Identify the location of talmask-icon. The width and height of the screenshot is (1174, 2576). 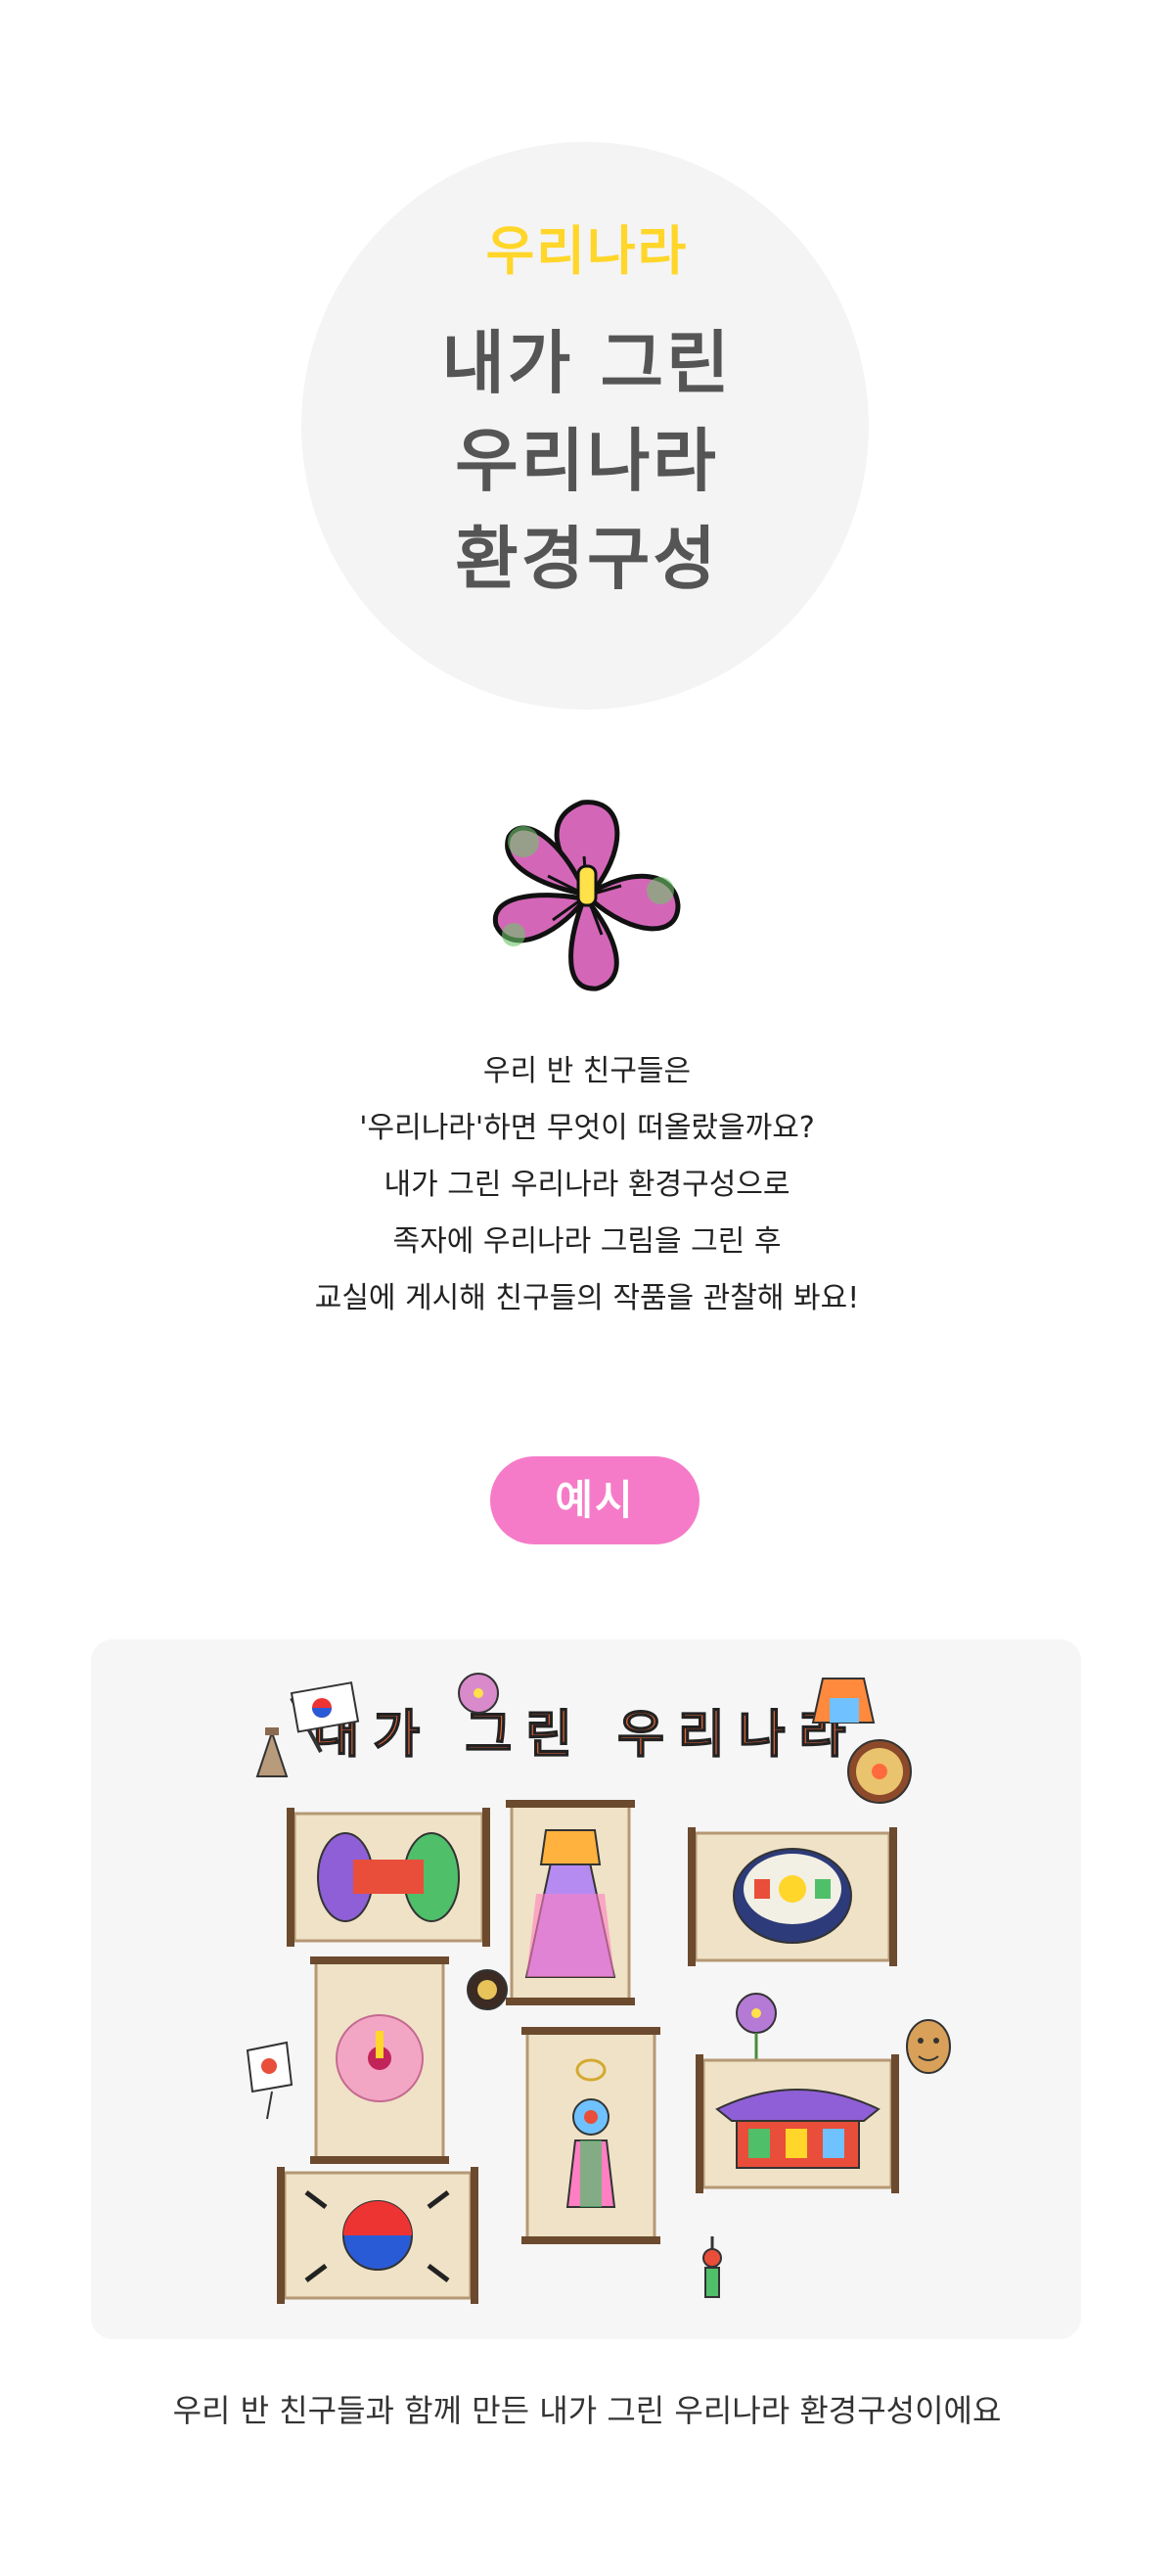
(928, 2047).